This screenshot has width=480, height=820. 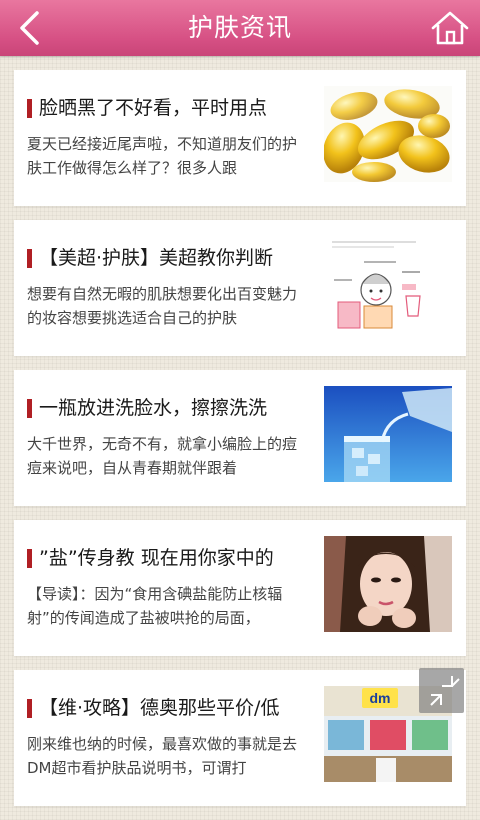 What do you see at coordinates (388, 284) in the screenshot?
I see `skin-type-sketch-image` at bounding box center [388, 284].